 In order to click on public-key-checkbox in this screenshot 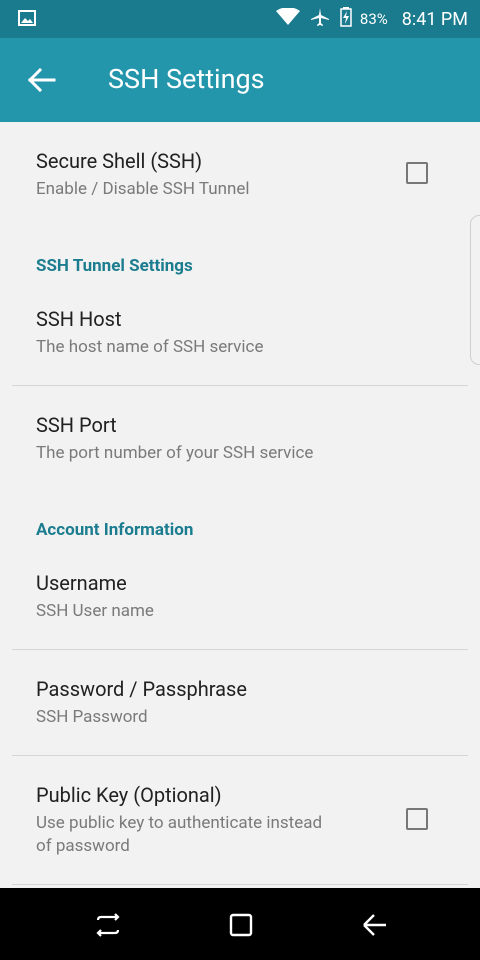, I will do `click(417, 819)`.